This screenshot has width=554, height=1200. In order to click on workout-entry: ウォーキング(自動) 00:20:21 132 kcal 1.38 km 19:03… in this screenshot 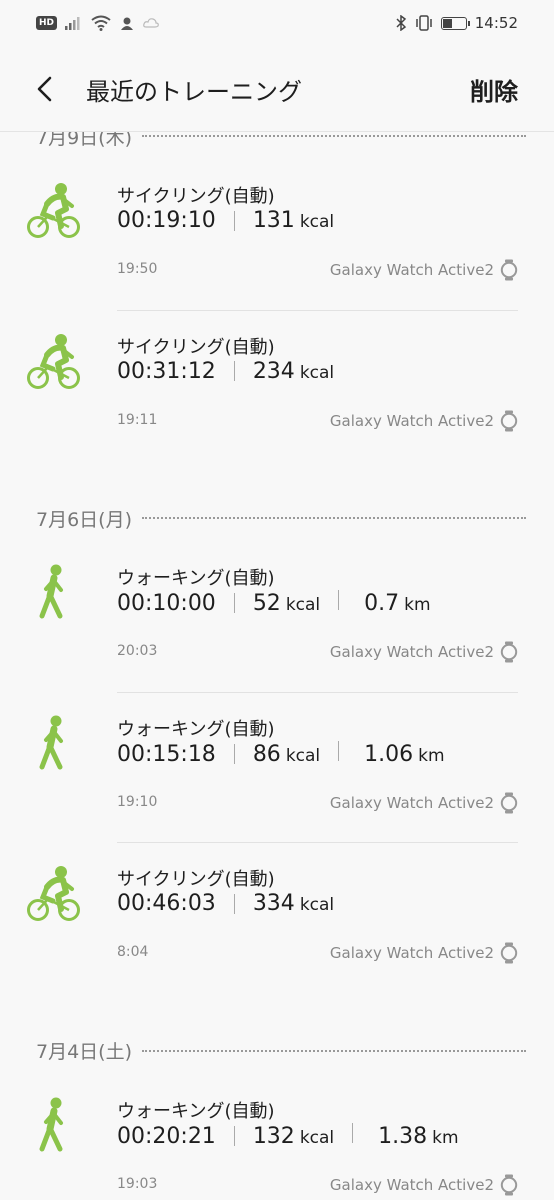, I will do `click(277, 1137)`.